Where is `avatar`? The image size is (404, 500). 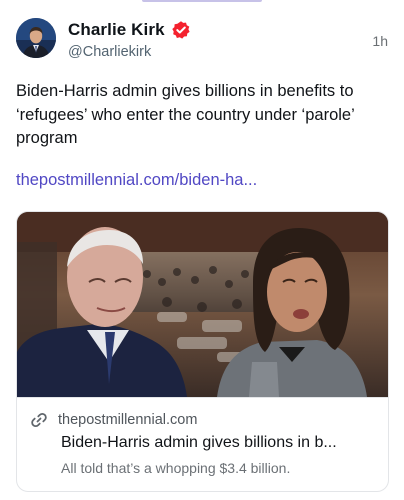
avatar is located at coordinates (36, 38).